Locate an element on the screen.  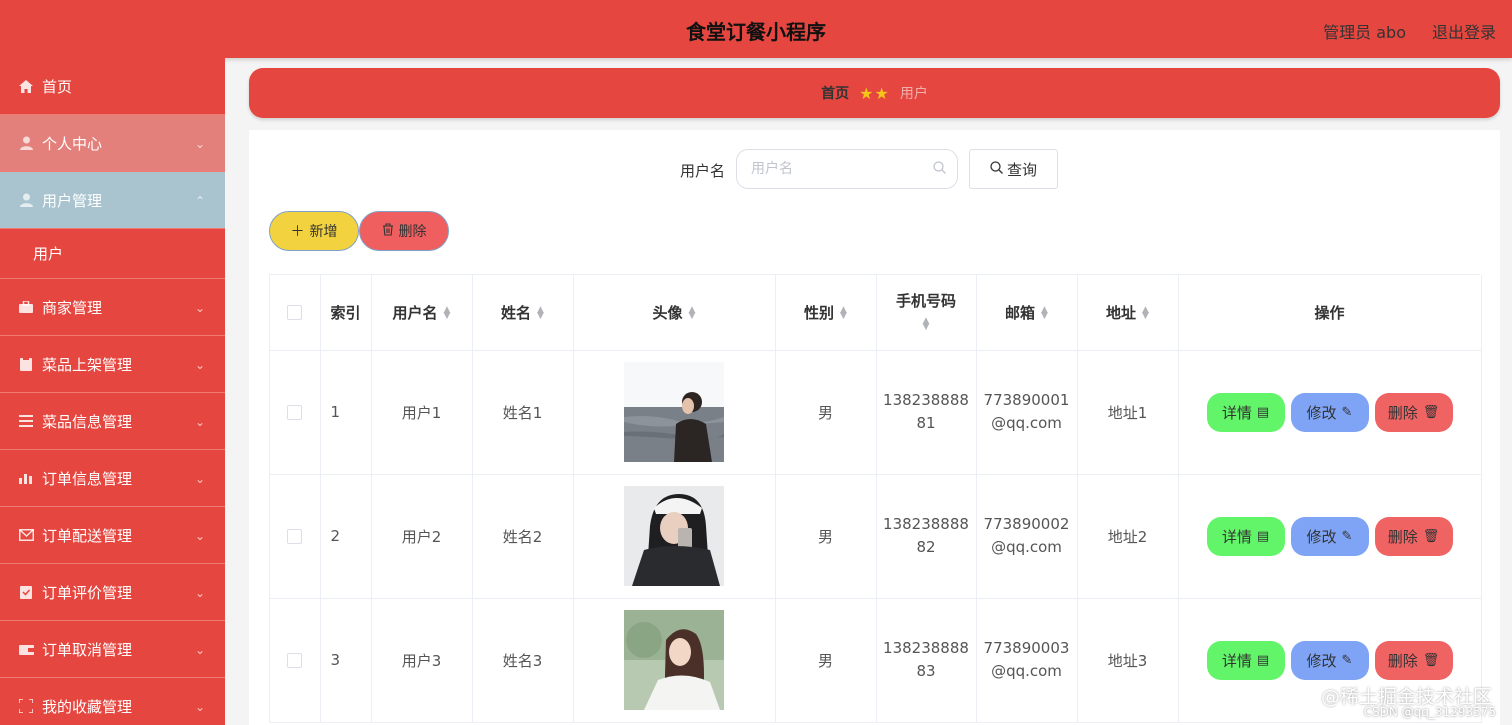
avatar is located at coordinates (674, 536).